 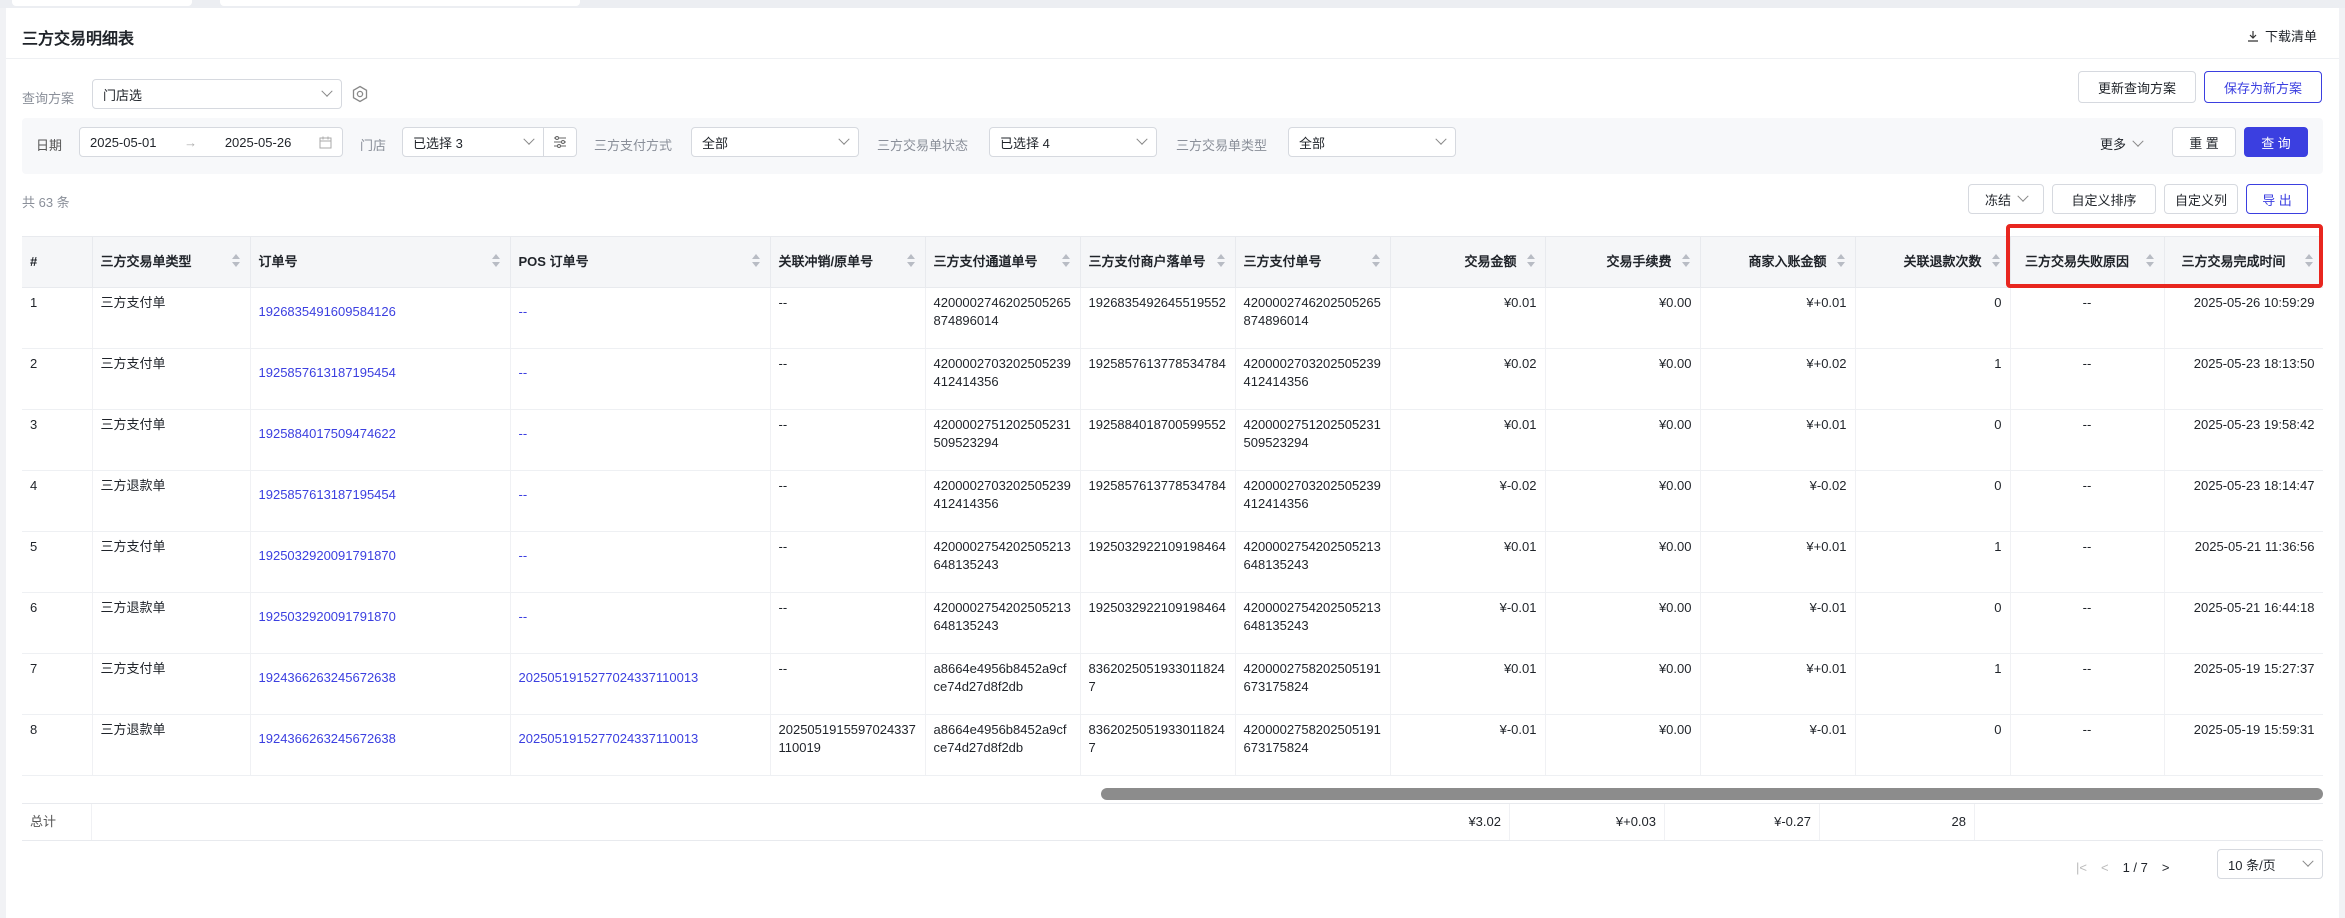 What do you see at coordinates (2137, 87) in the screenshot?
I see `update-scheme-button: 更新查询方案` at bounding box center [2137, 87].